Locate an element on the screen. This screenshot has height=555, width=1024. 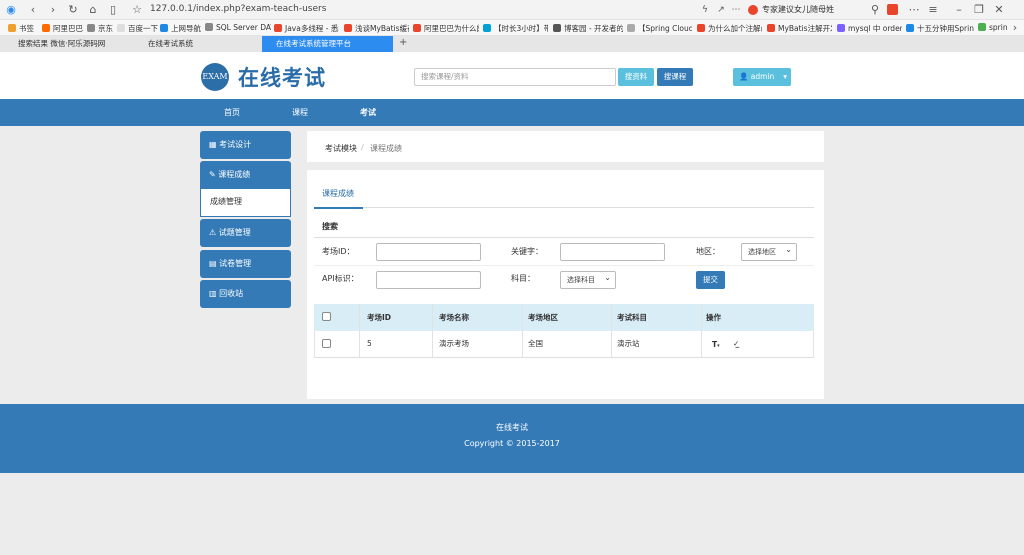
bookmark-item: 为什么加个注解@ is located at coordinates (729, 28).